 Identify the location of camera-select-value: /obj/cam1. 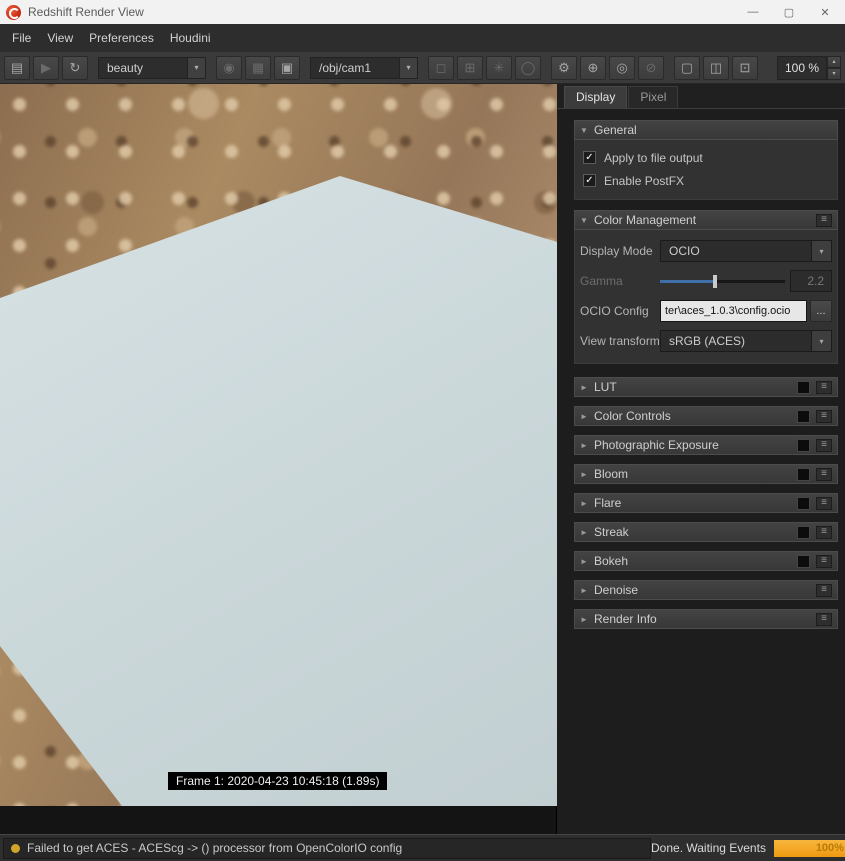
(345, 67).